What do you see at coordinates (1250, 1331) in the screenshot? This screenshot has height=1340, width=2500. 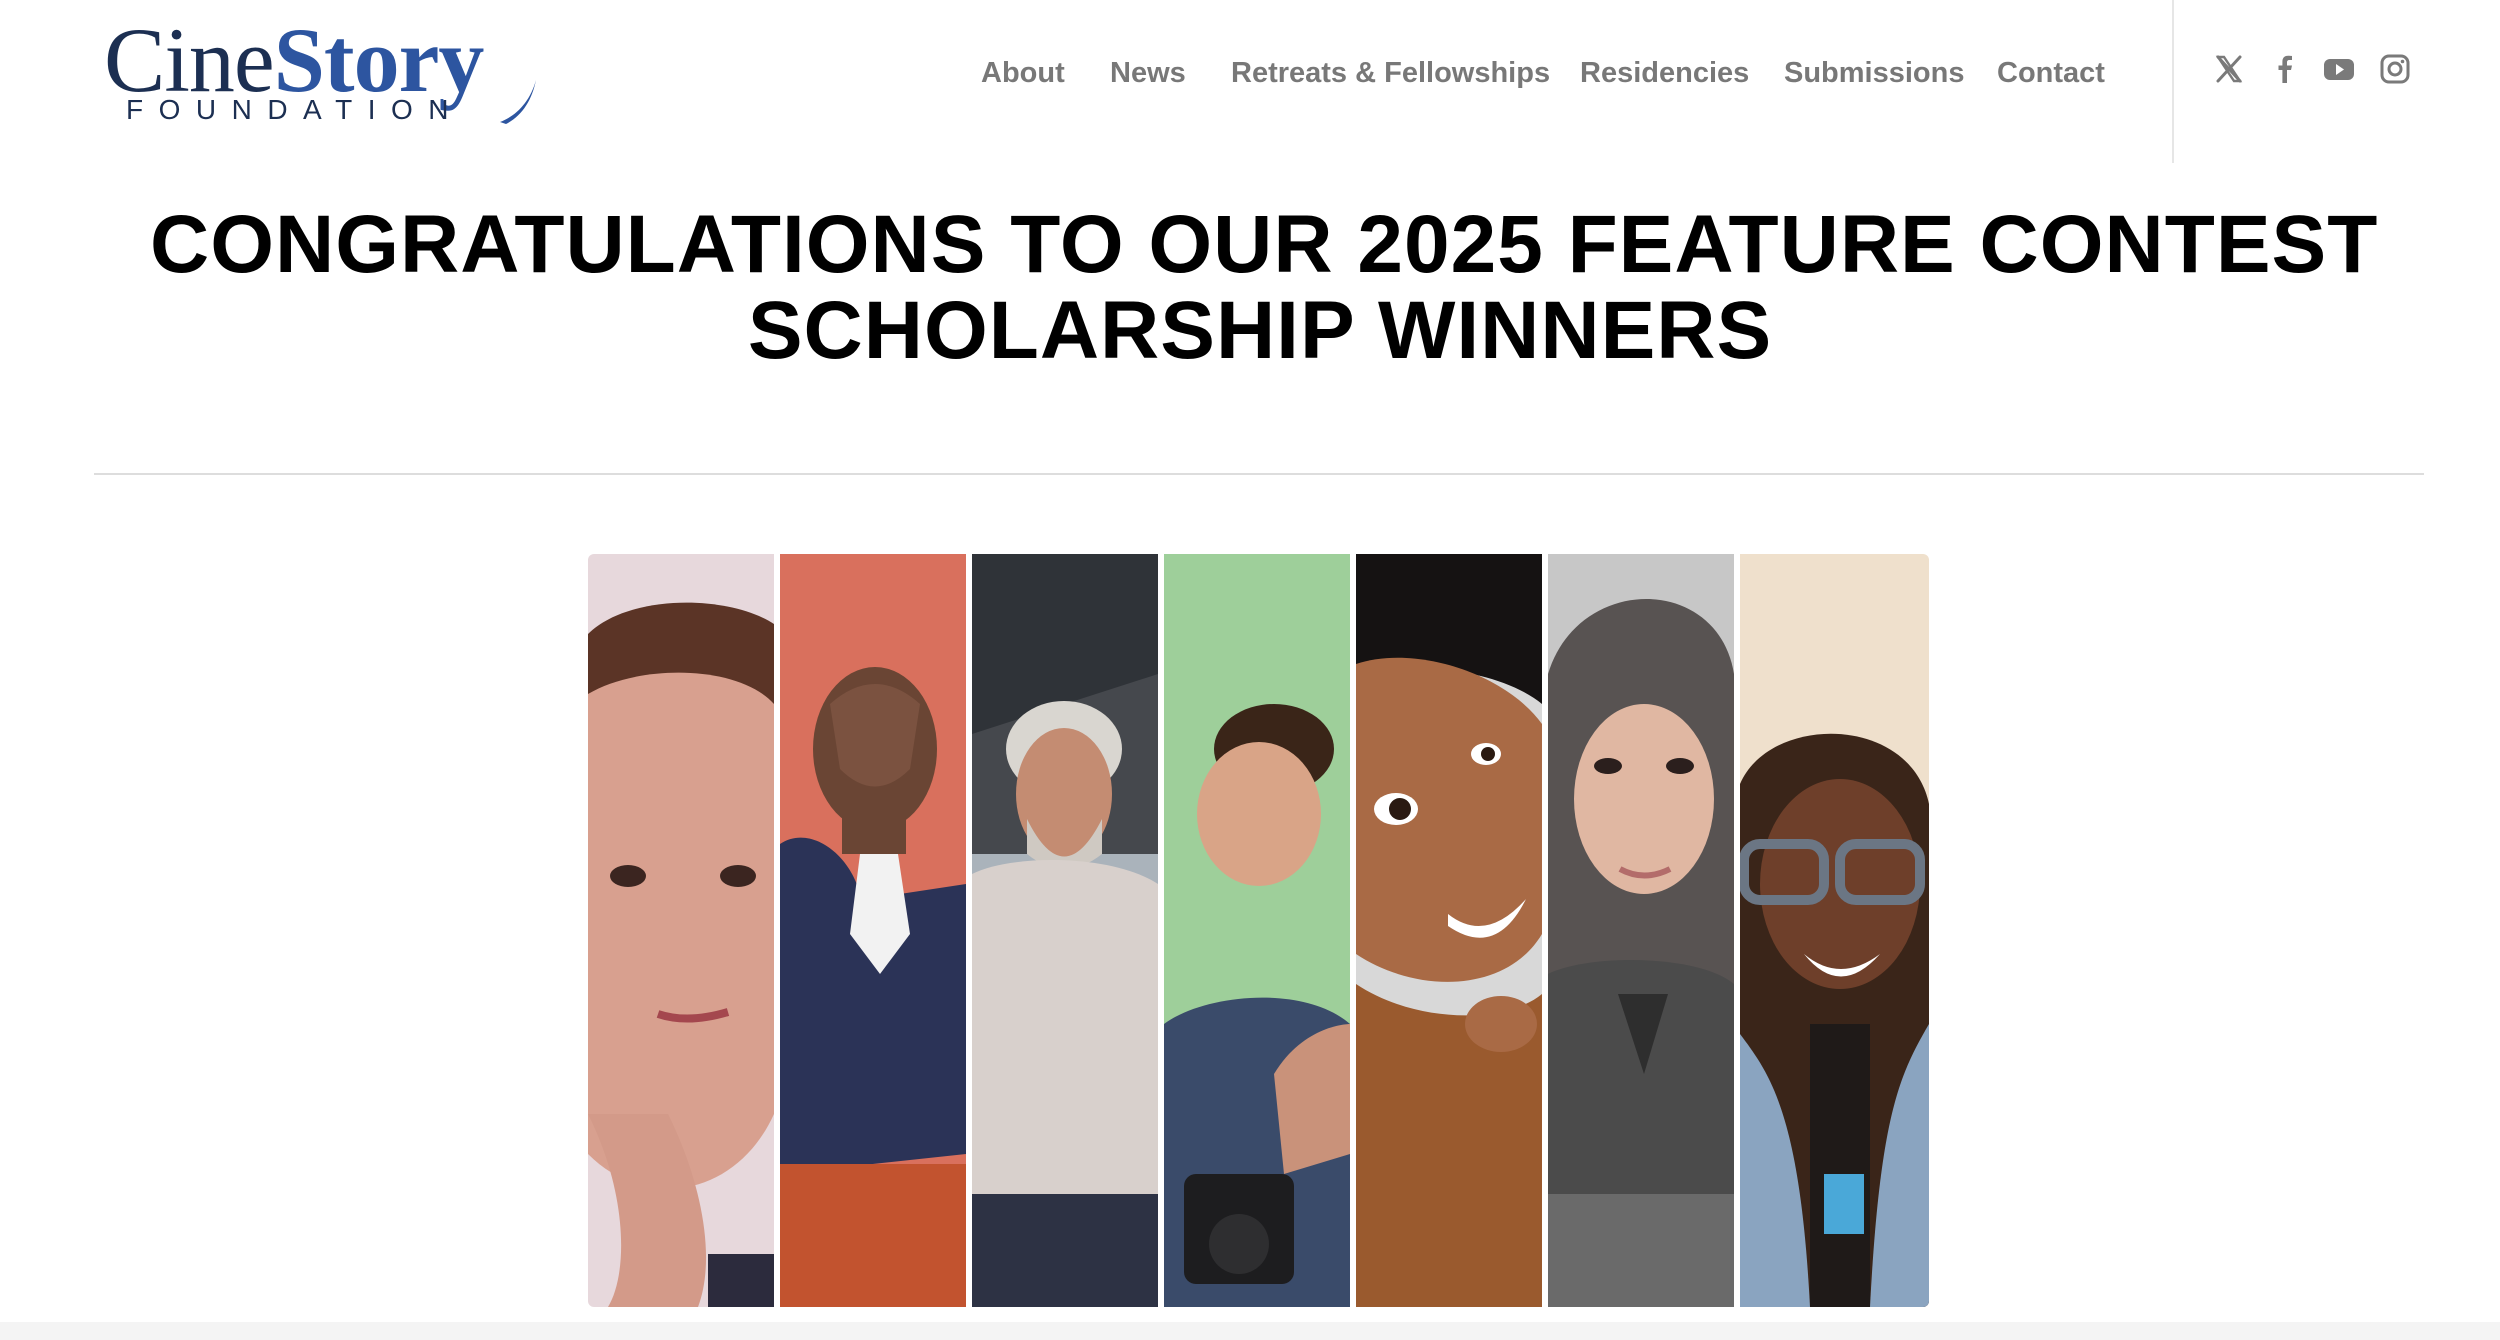 I see `page-bottom-strip` at bounding box center [1250, 1331].